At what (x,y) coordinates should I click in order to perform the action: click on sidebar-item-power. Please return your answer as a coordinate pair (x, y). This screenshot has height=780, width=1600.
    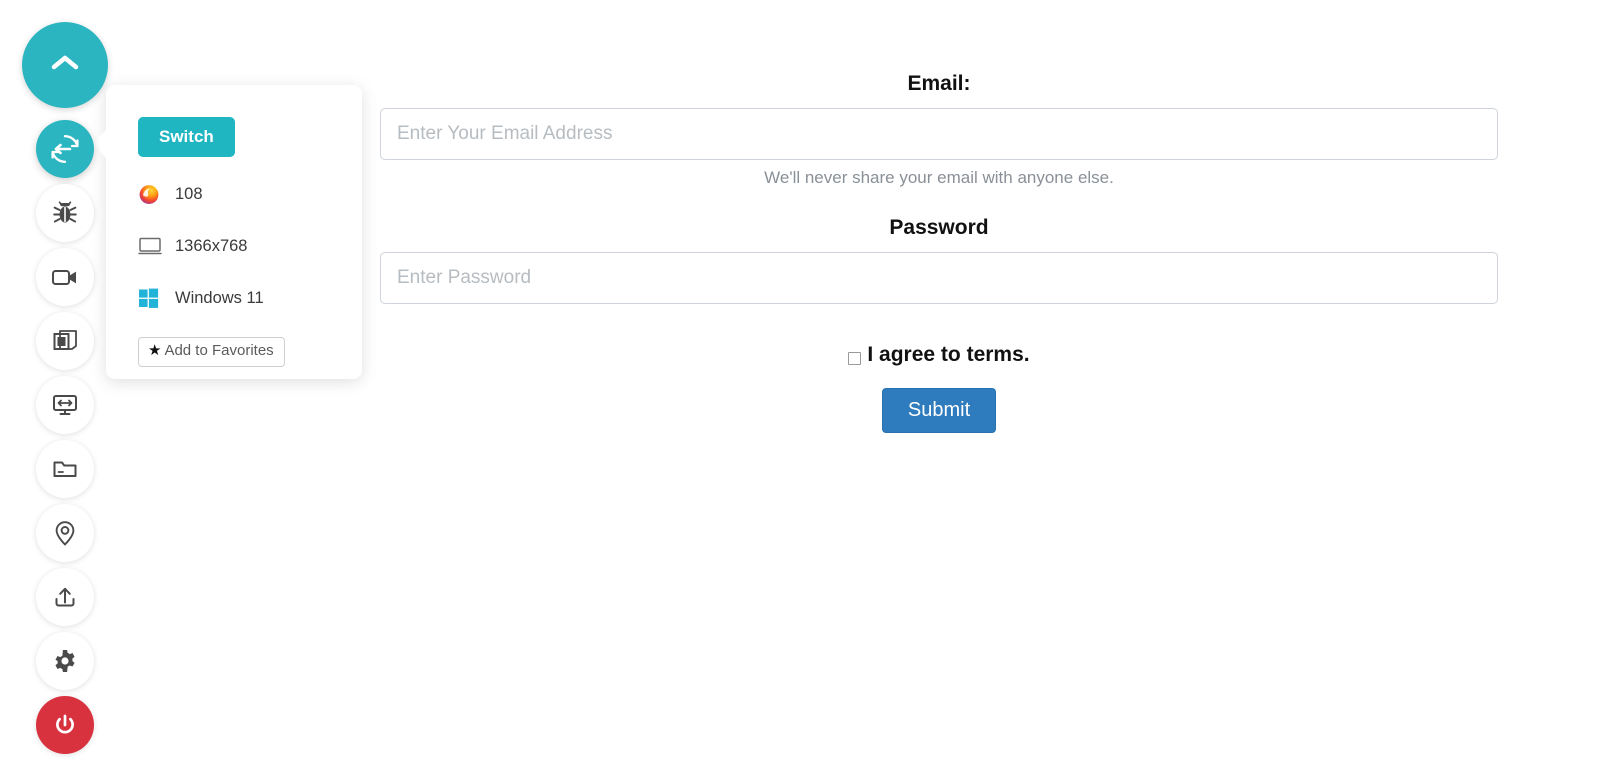
    Looking at the image, I should click on (65, 725).